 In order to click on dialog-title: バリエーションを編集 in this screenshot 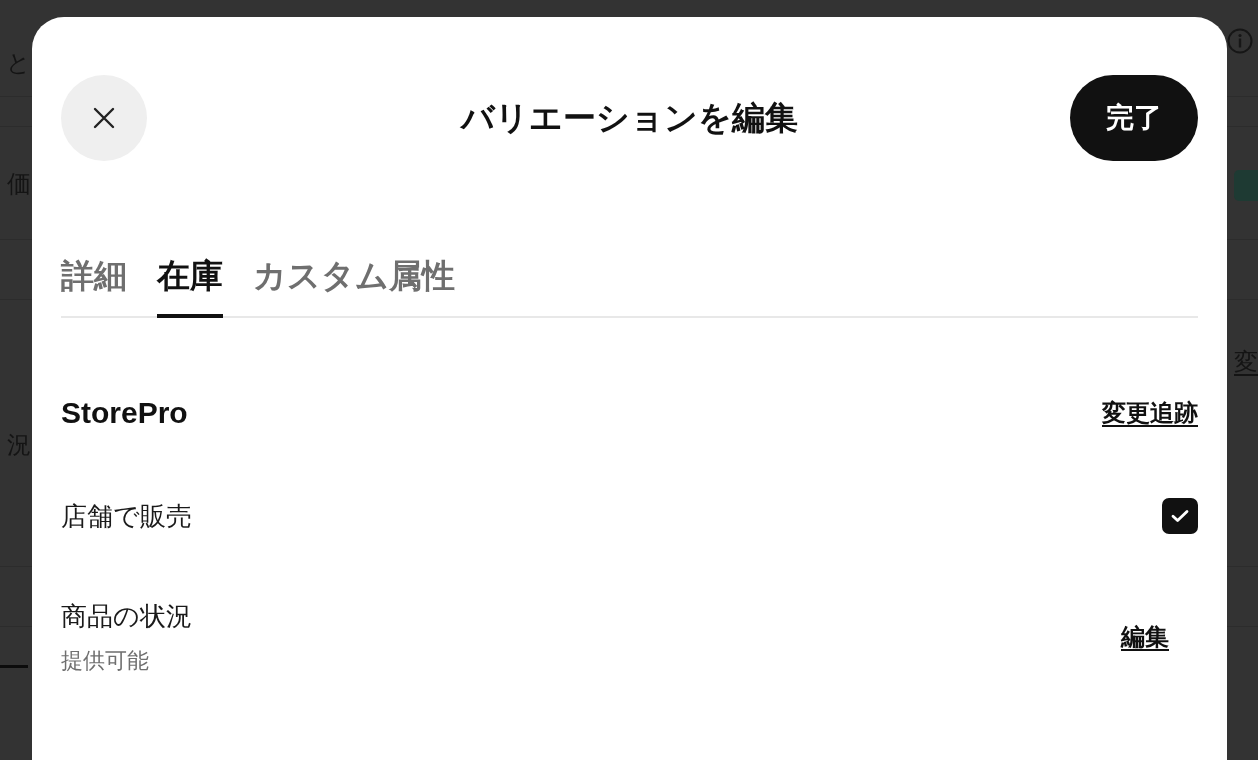, I will do `click(629, 118)`.